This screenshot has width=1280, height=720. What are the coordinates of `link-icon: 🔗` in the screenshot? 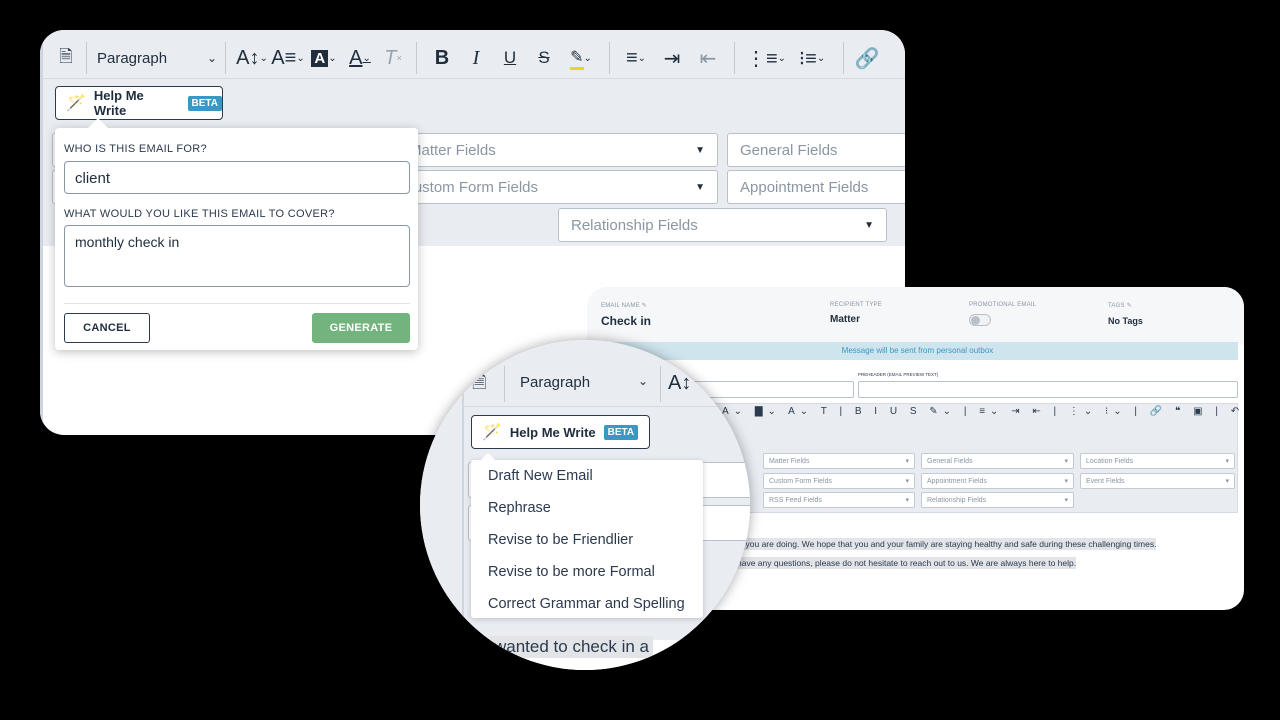 It's located at (867, 58).